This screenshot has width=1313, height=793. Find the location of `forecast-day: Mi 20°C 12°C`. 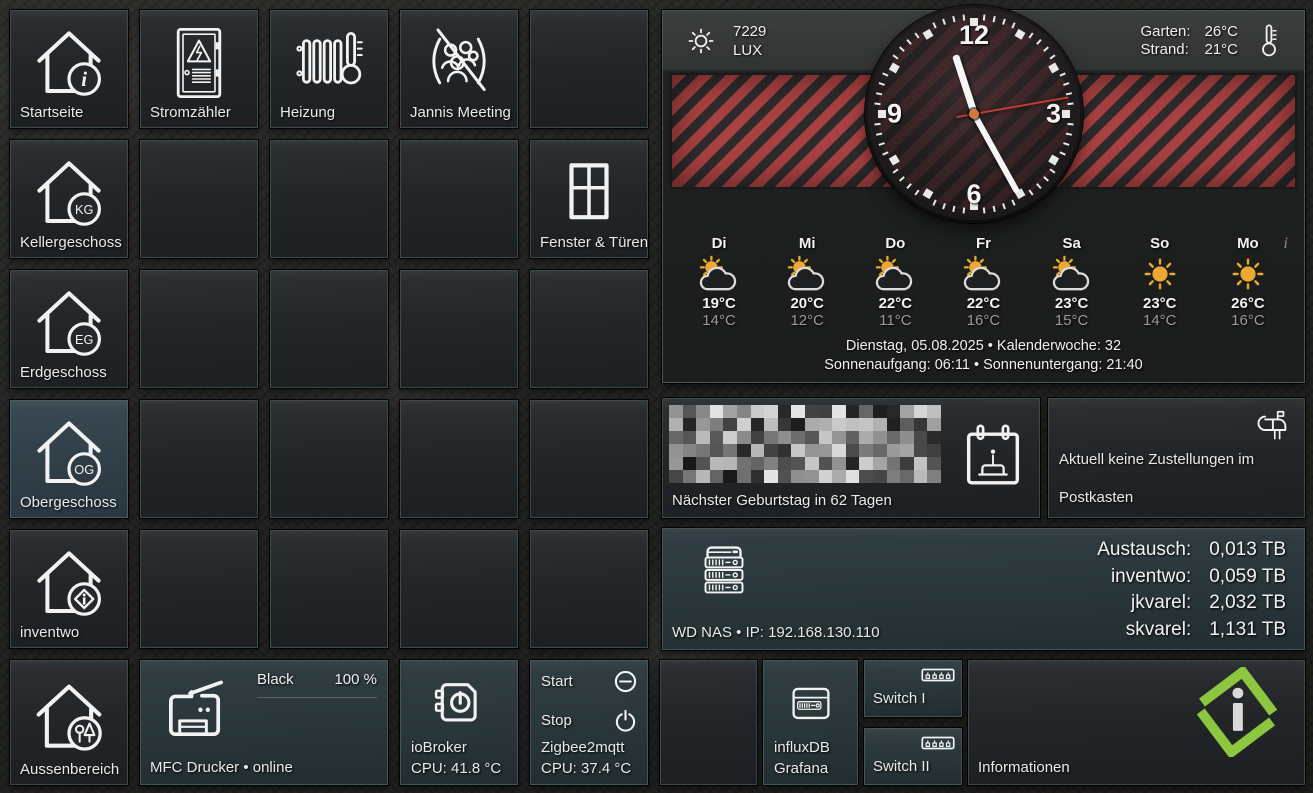

forecast-day: Mi 20°C 12°C is located at coordinates (807, 282).